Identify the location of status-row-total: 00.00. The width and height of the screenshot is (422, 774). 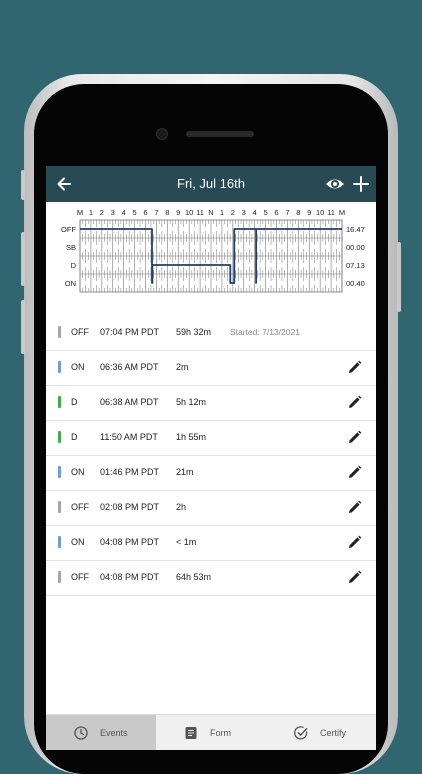
(355, 247).